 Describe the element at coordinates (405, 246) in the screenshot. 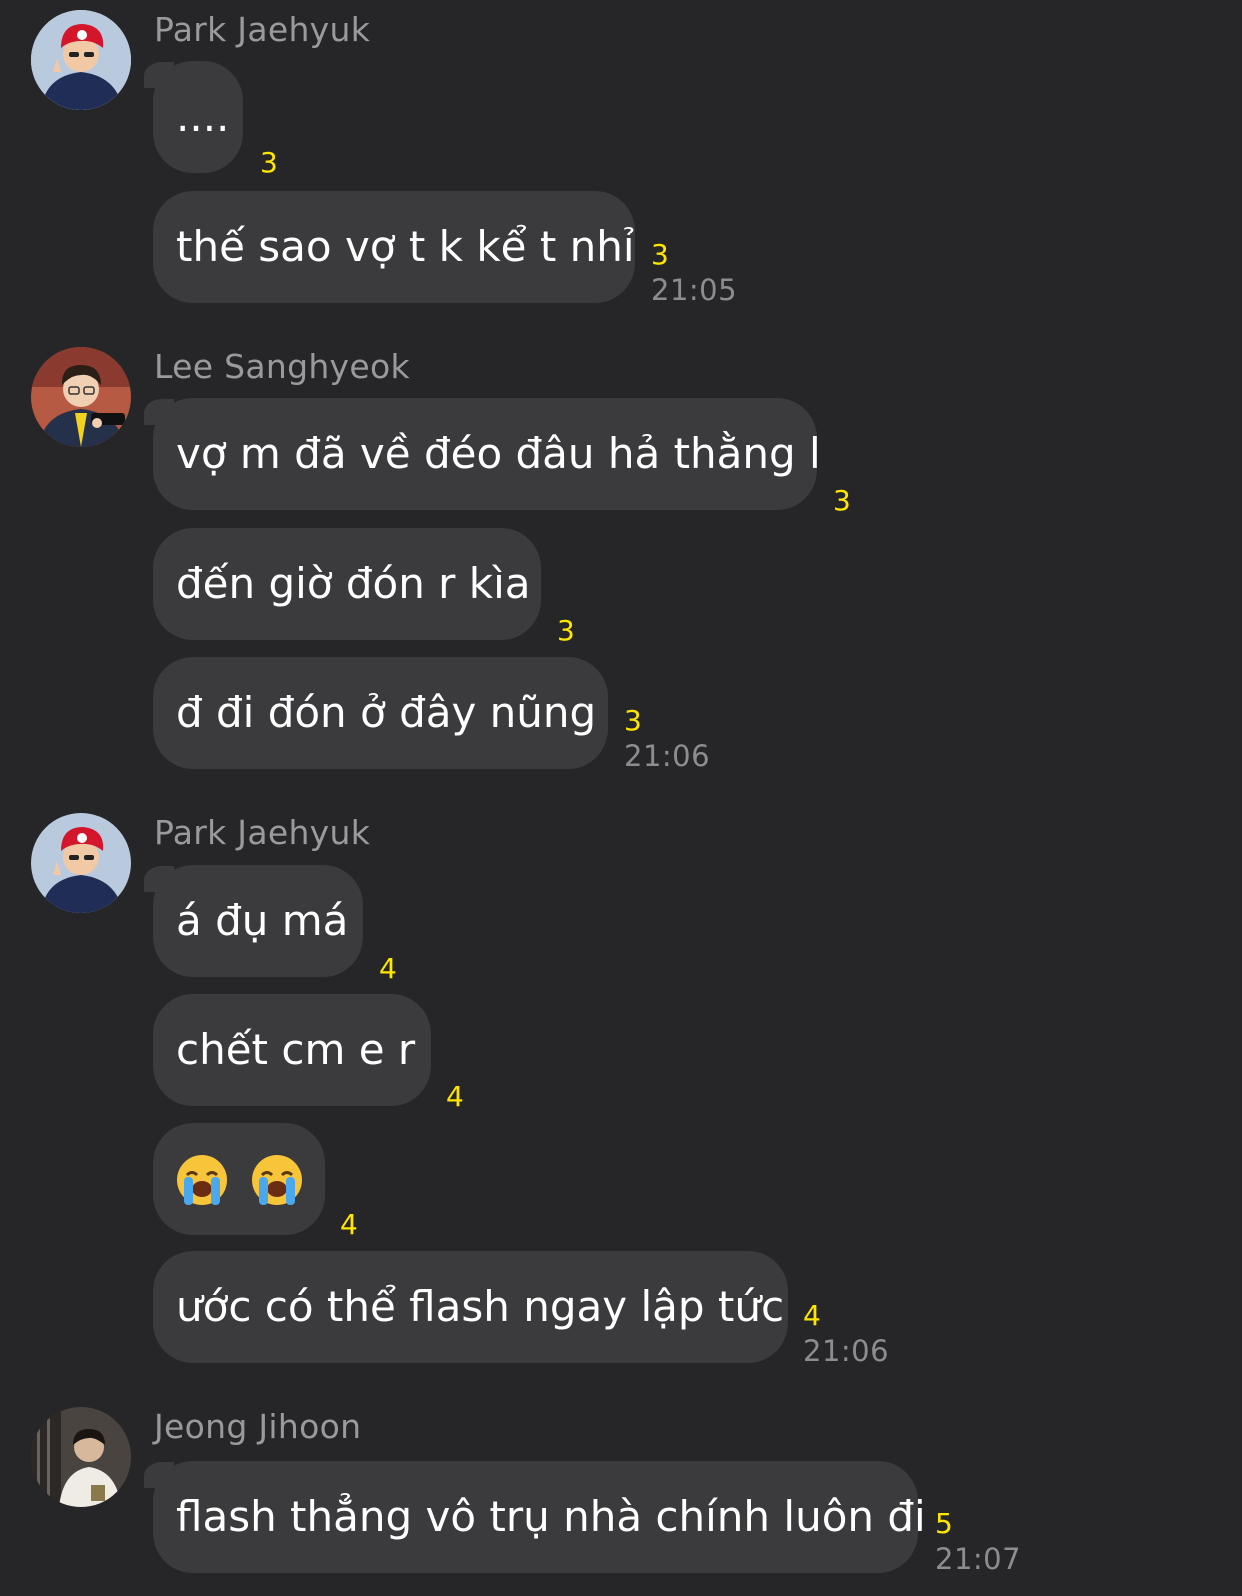

I see `message-text: thế sao vợ t k kể t nhỉ` at that location.